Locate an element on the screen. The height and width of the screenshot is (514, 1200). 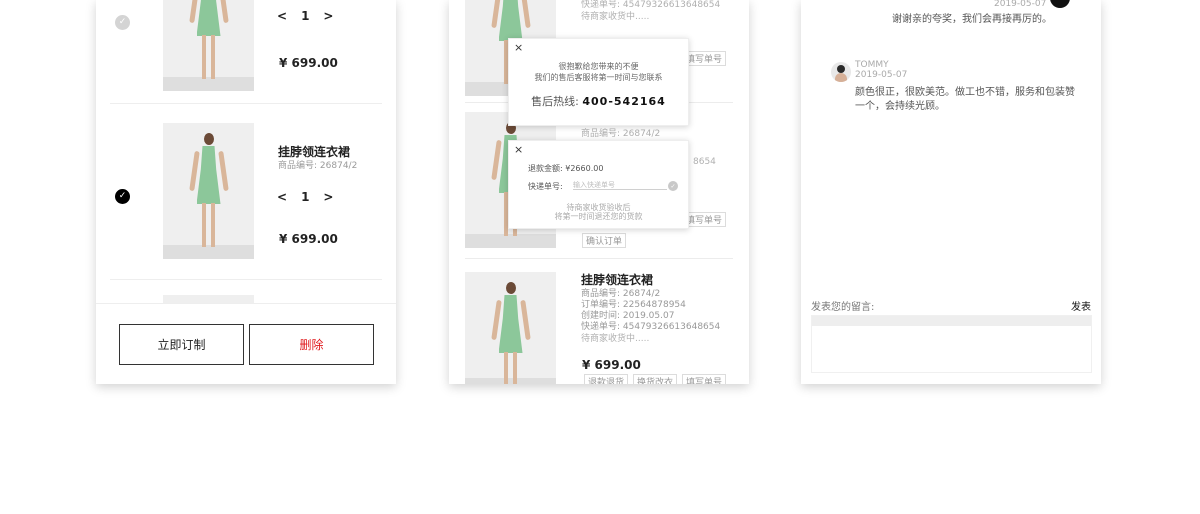
exchange-button: 换货改衣 is located at coordinates (655, 379).